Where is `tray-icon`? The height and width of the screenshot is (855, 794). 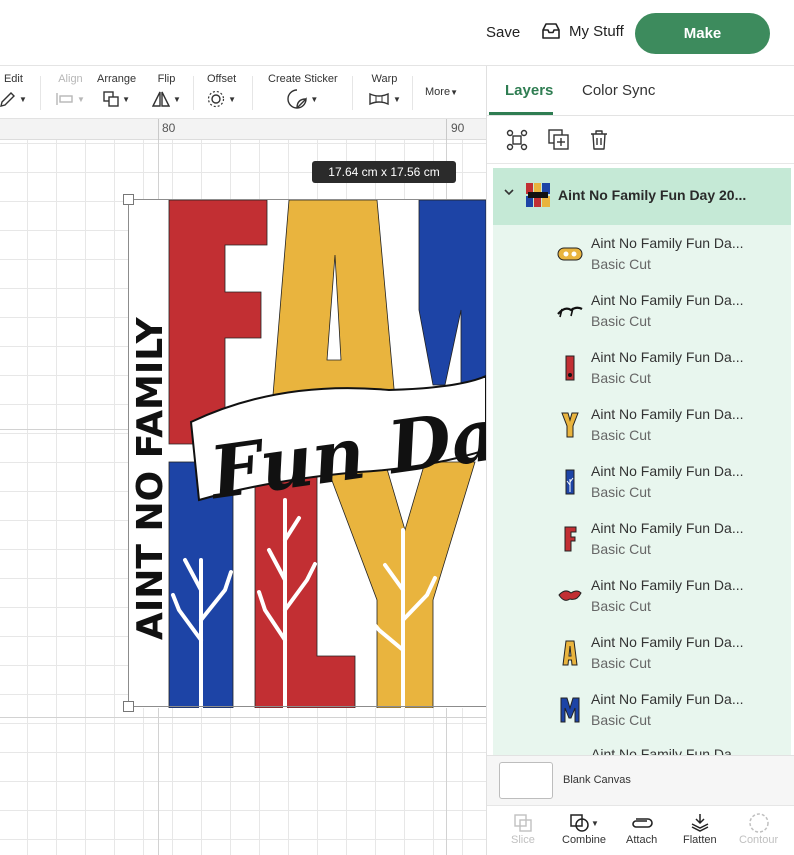
tray-icon is located at coordinates (551, 31).